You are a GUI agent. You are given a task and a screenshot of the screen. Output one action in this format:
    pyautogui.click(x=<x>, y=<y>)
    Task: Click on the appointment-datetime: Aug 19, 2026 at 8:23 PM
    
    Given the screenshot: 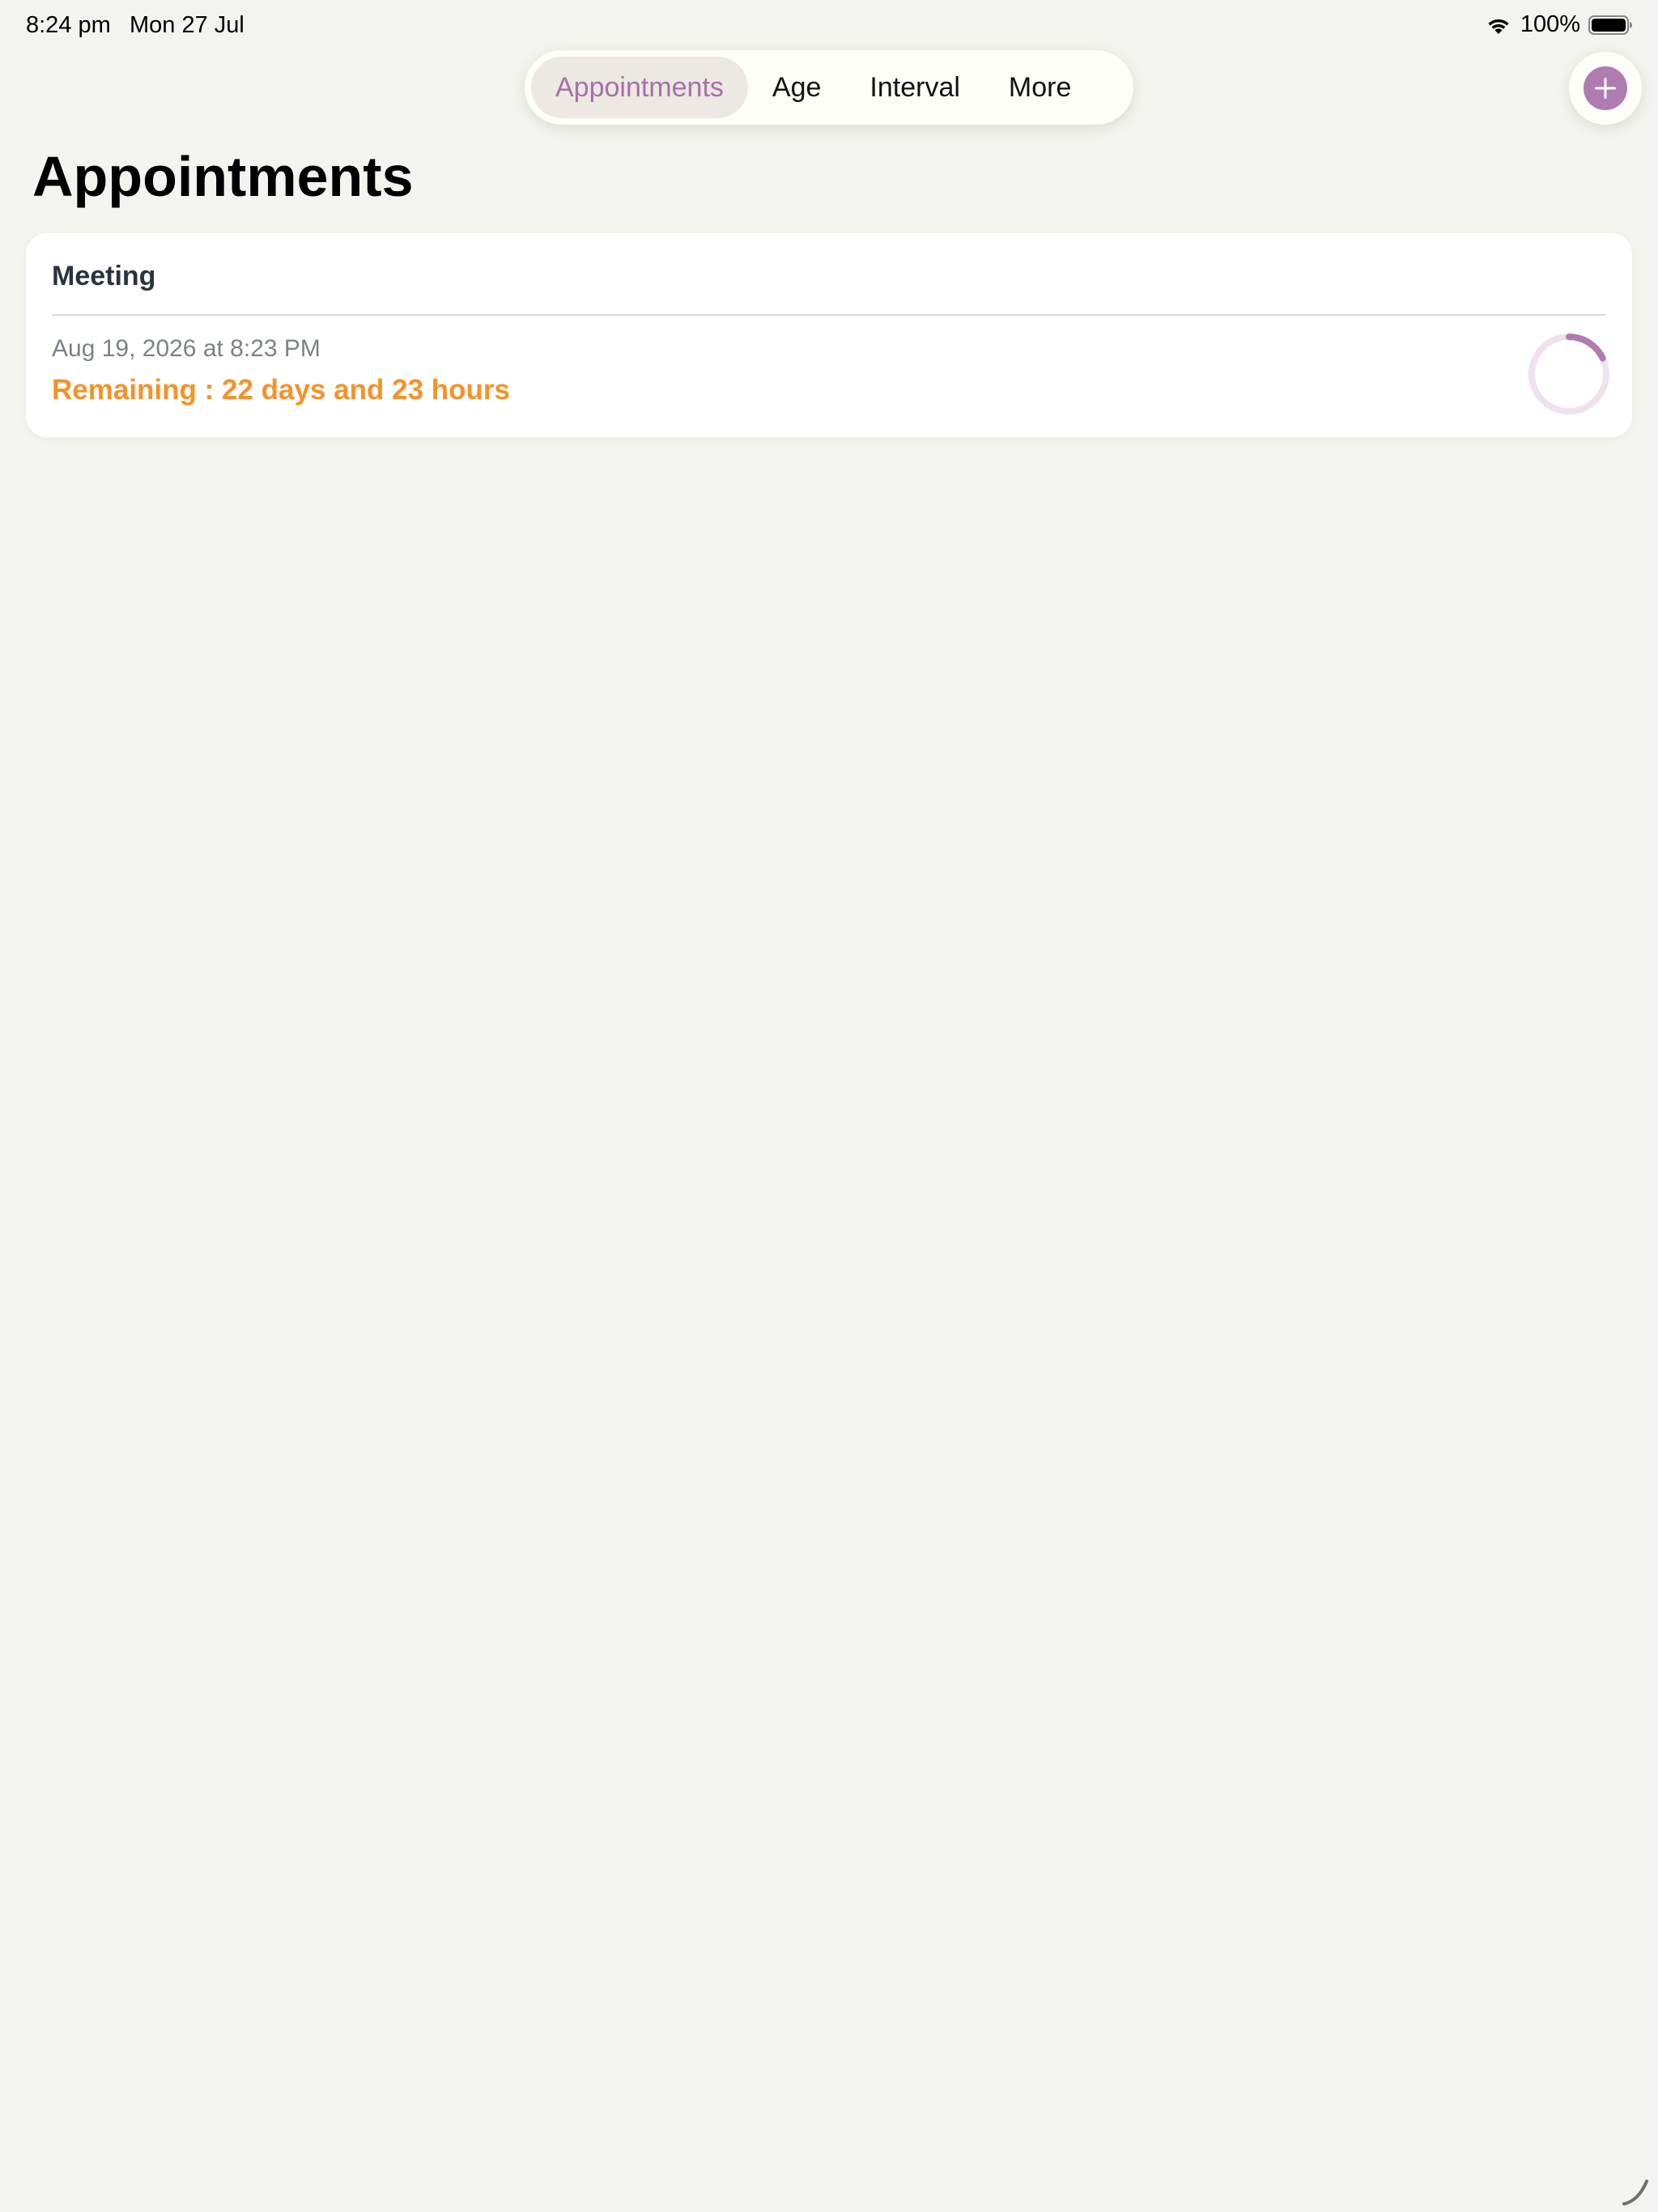 What is the action you would take?
    pyautogui.click(x=186, y=349)
    